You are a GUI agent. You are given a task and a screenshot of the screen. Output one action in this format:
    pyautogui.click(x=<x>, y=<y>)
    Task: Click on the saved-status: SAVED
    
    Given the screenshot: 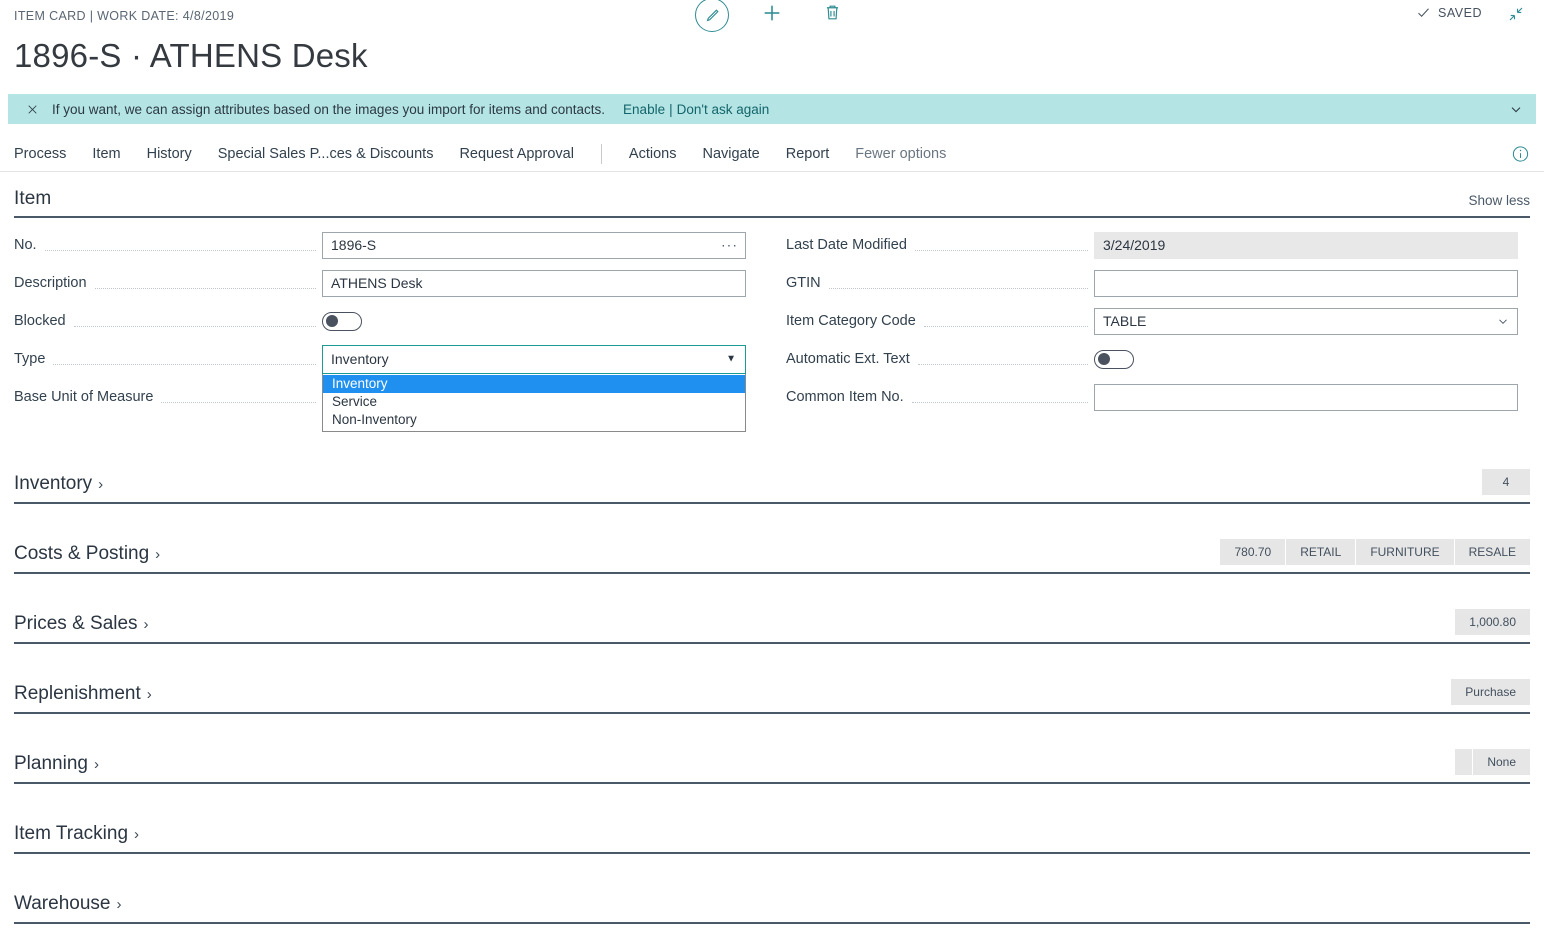 What is the action you would take?
    pyautogui.click(x=1449, y=12)
    